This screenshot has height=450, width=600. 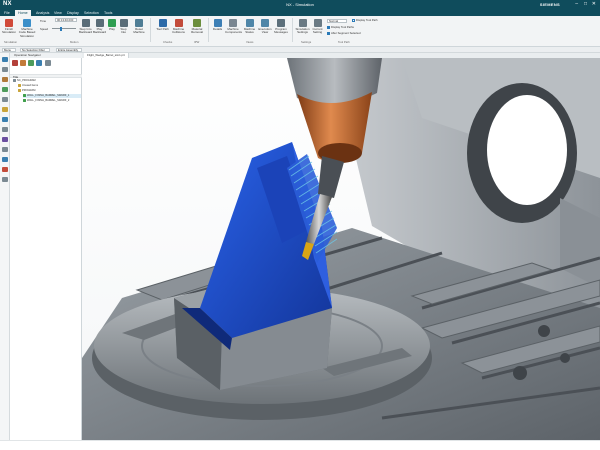 I want to click on current-setting-icon, so click(x=317, y=23).